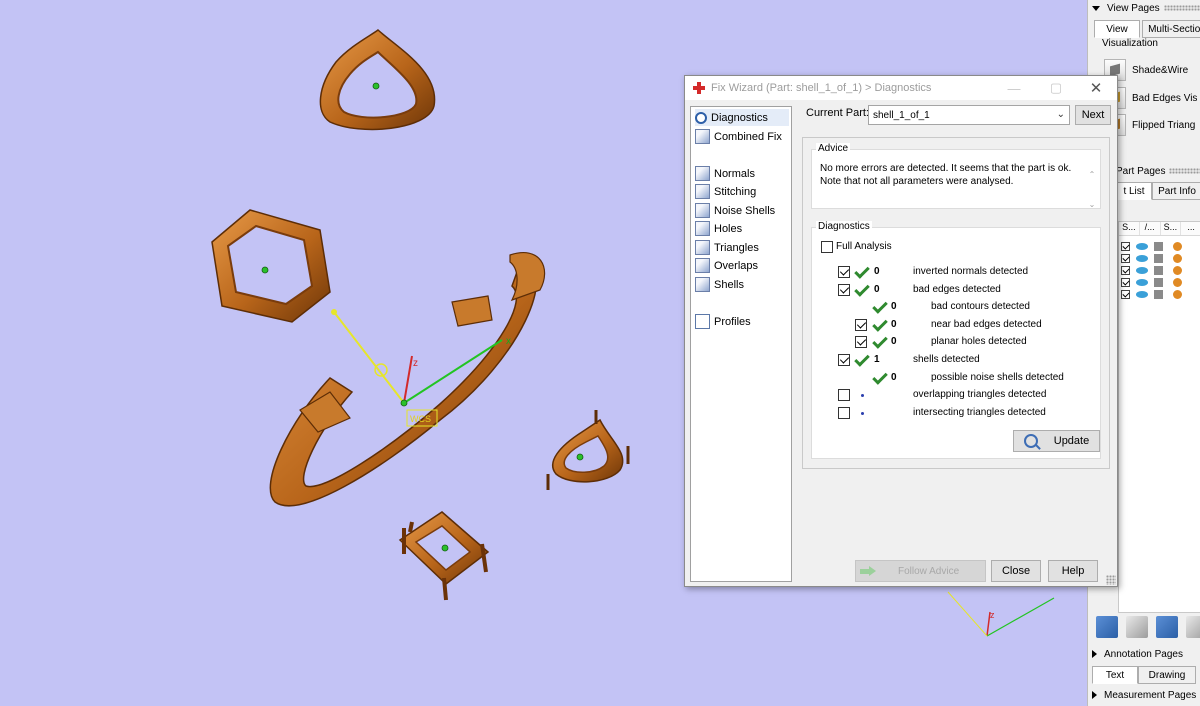 The image size is (1200, 706). I want to click on noise-shells-label: possible noise shells detected, so click(997, 377).